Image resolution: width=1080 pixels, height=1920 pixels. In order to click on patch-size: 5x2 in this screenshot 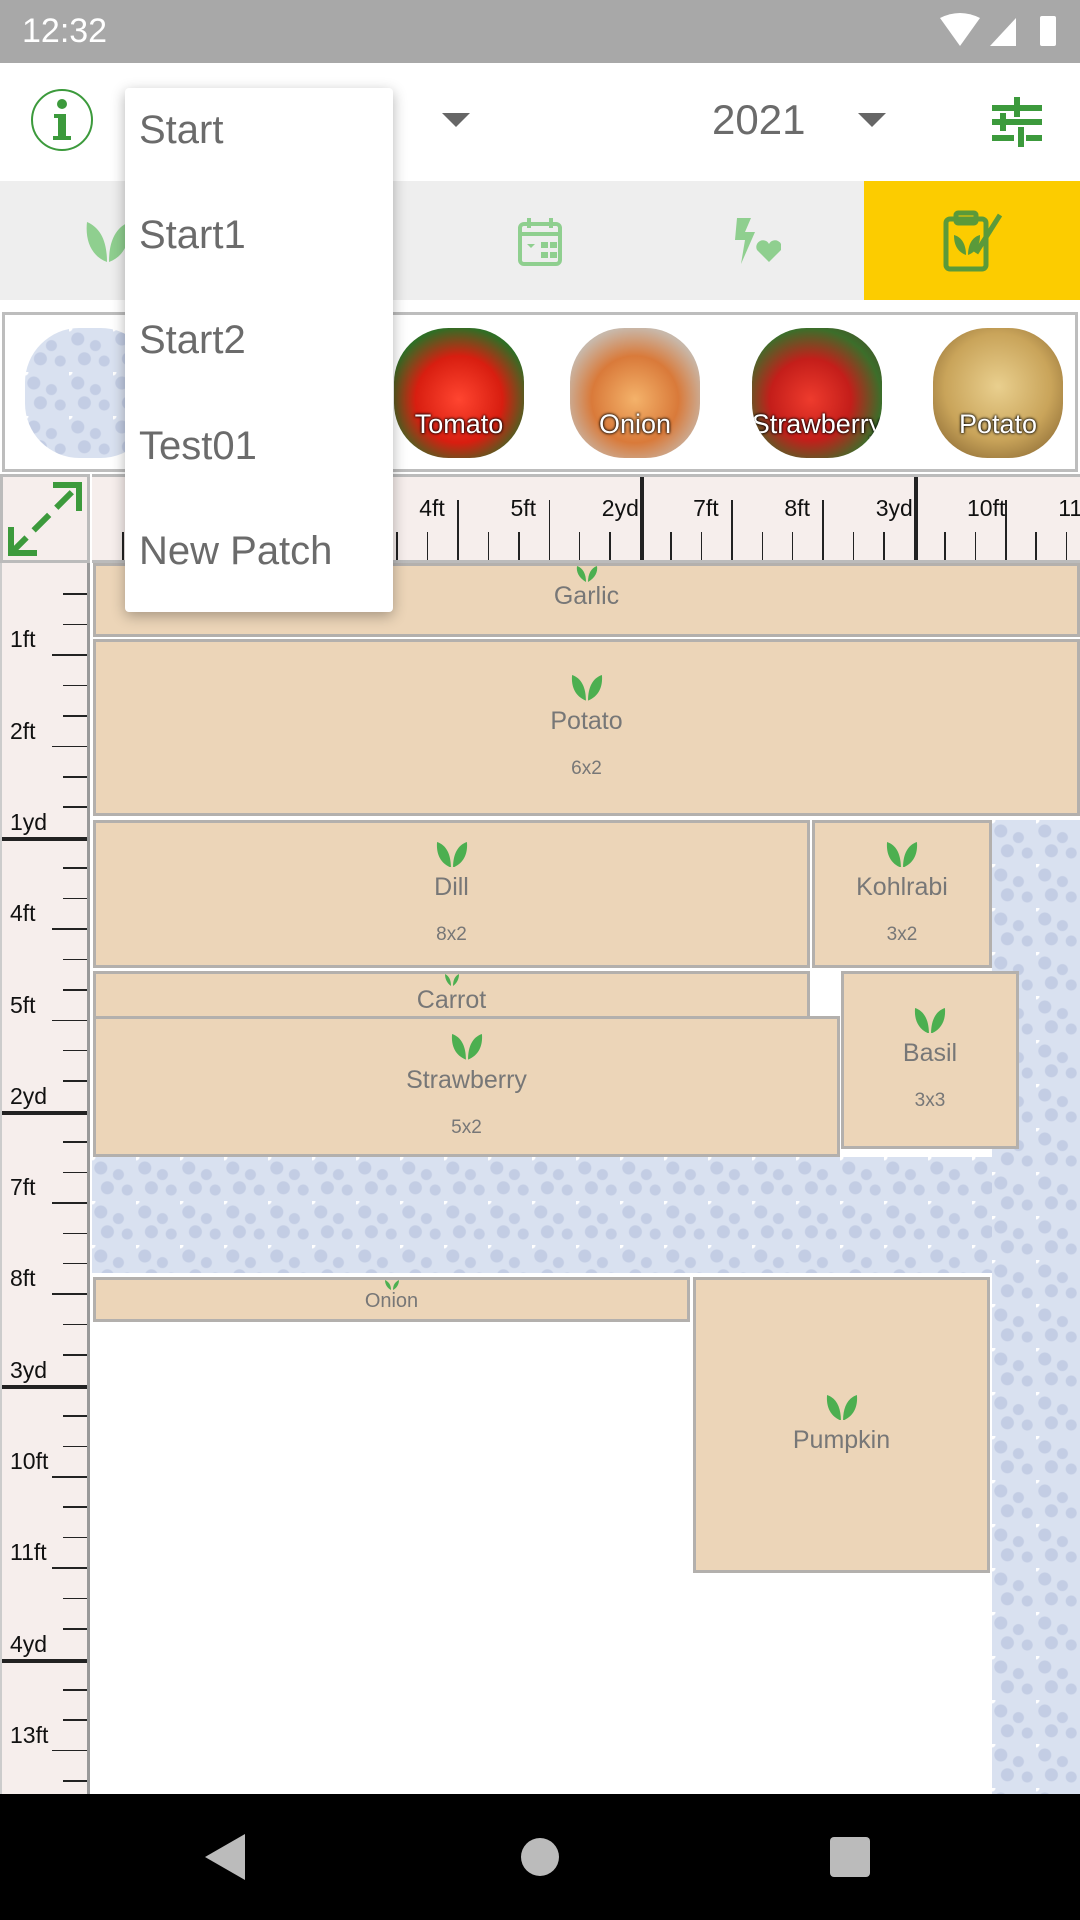, I will do `click(466, 1127)`.